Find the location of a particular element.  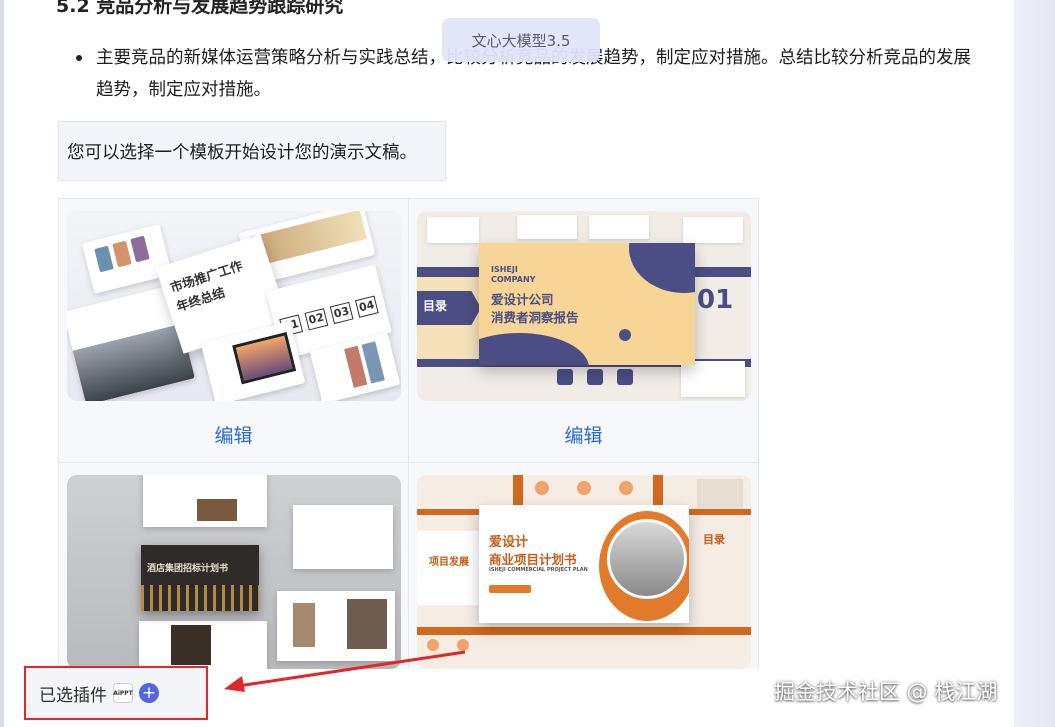

template-card-2: 目录 01 ISHEJI COMPANY 爱设计公司 消费者洞察报告 编辑 is located at coordinates (584, 331).